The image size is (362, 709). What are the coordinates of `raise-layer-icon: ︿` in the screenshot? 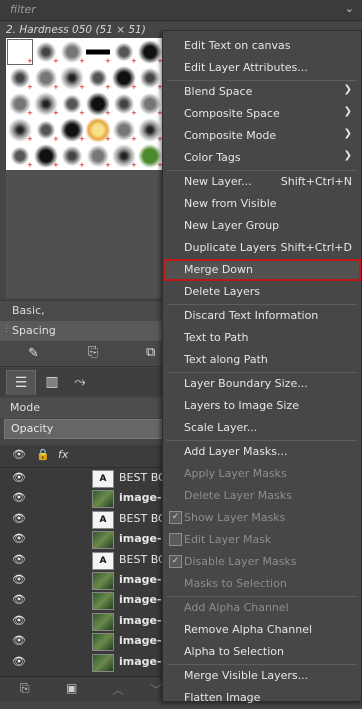 It's located at (118, 689).